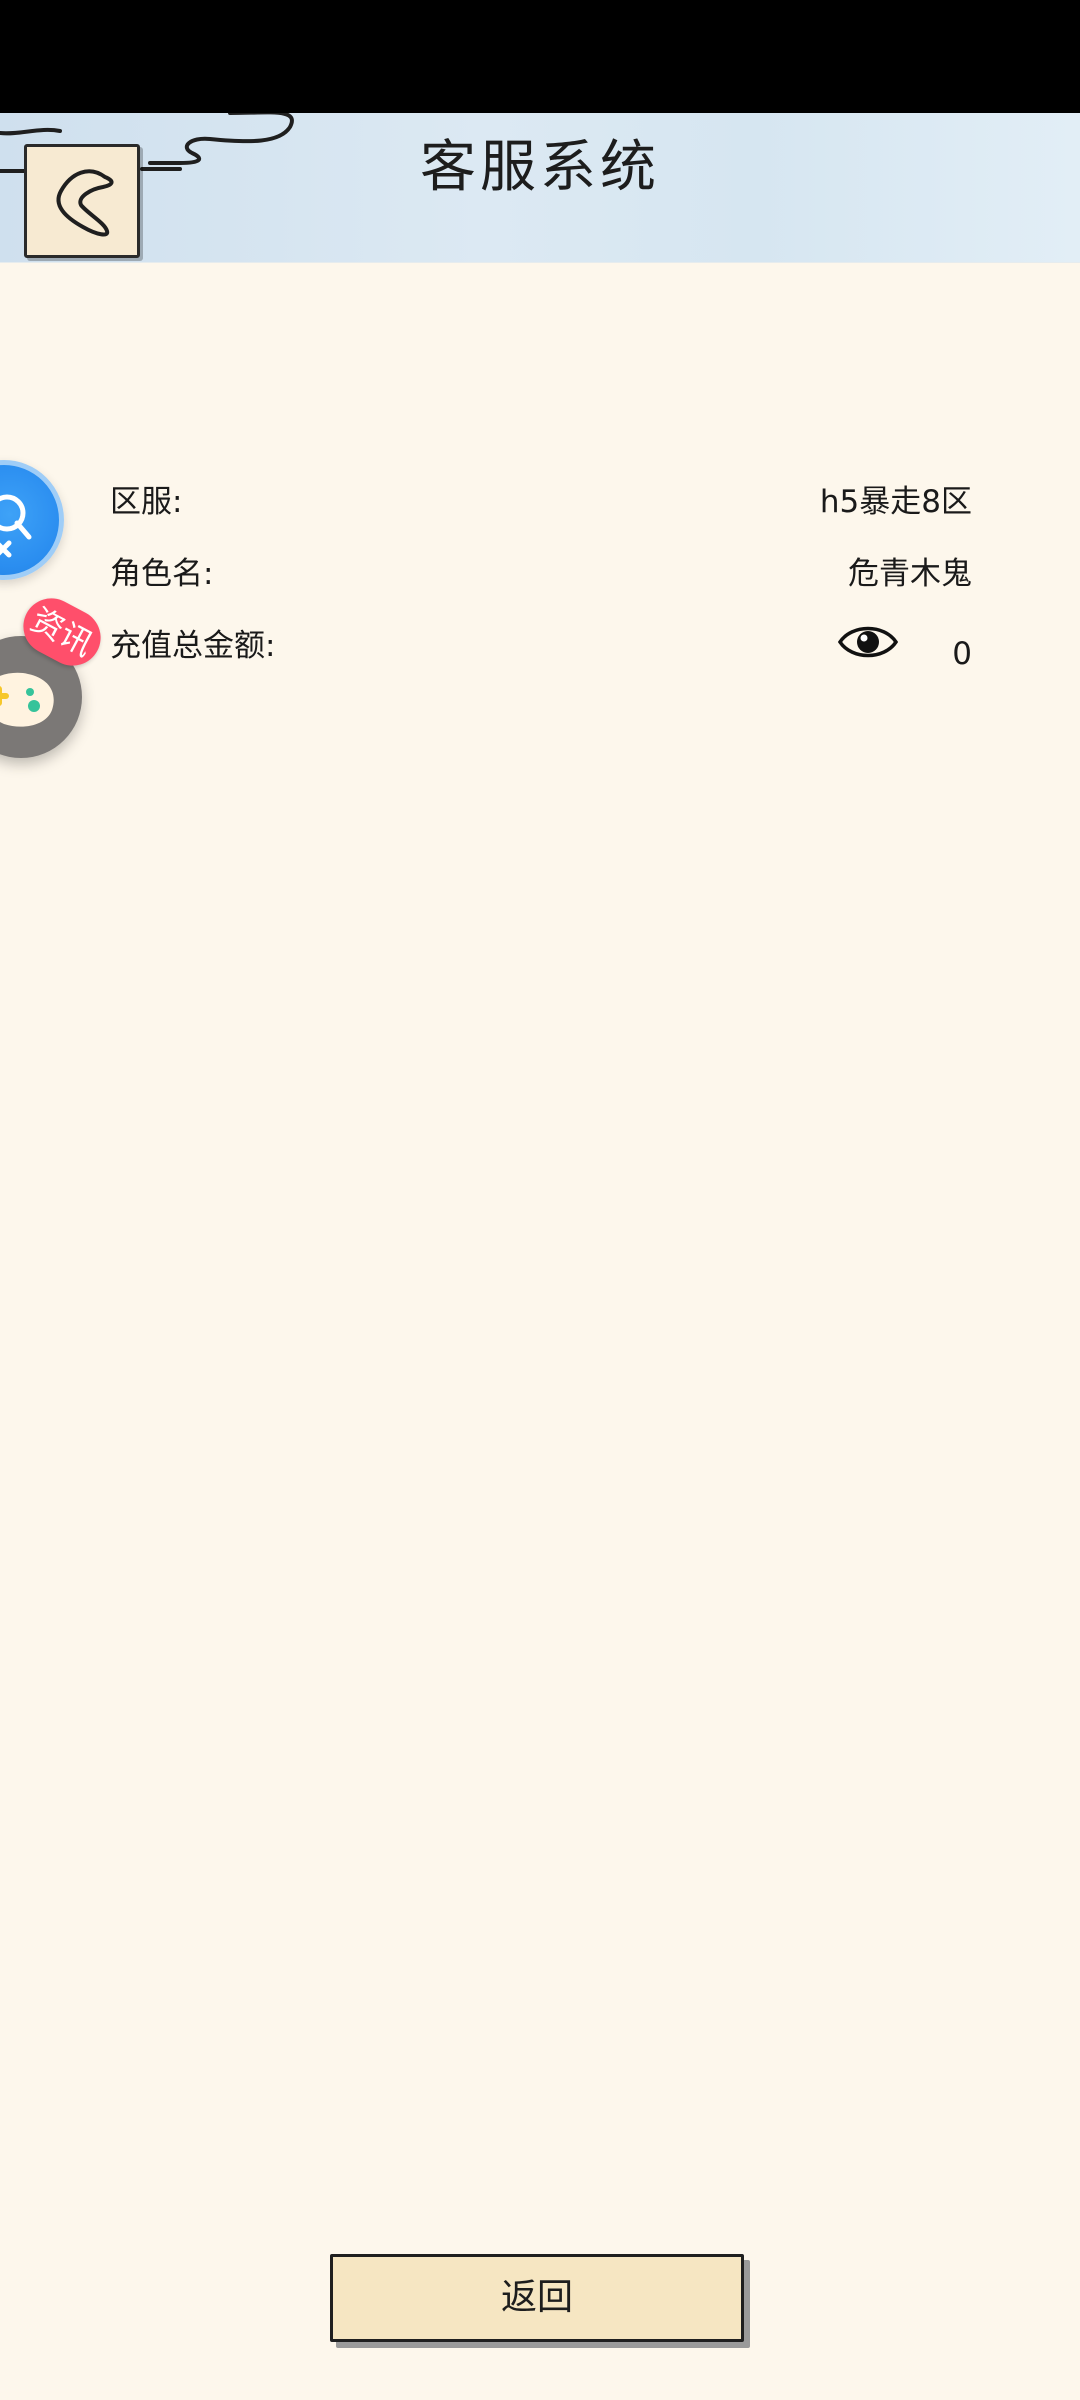 The width and height of the screenshot is (1080, 2400). What do you see at coordinates (27, 699) in the screenshot?
I see `gamepad-icon` at bounding box center [27, 699].